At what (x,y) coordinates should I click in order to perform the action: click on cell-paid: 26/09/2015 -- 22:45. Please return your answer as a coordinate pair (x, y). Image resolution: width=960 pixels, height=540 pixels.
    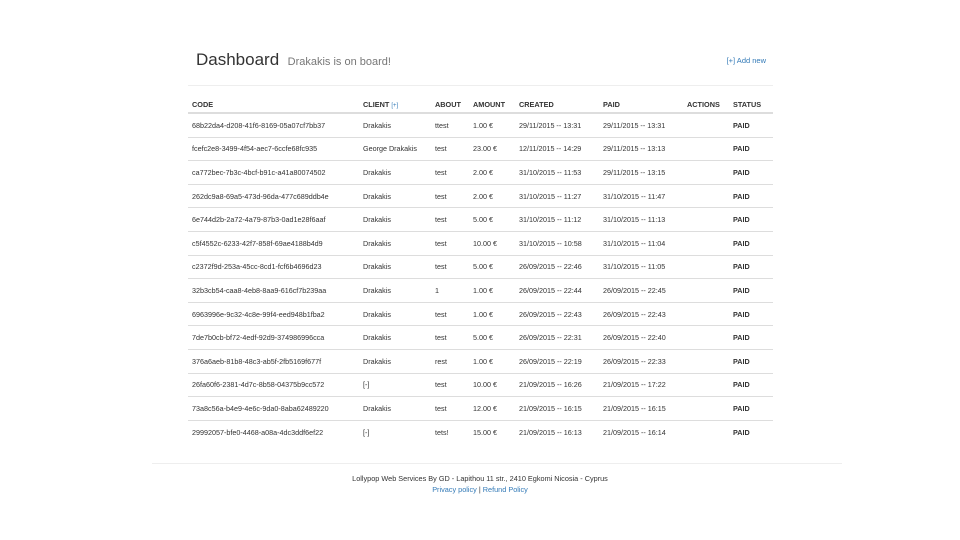
    Looking at the image, I should click on (641, 290).